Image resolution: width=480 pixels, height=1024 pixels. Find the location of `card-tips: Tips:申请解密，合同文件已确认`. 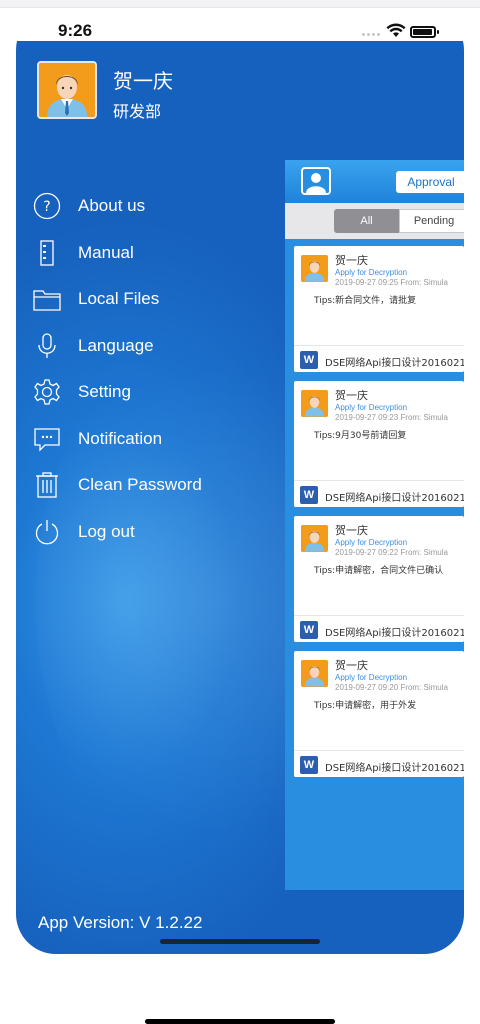

card-tips: Tips:申请解密，合同文件已确认 is located at coordinates (379, 571).